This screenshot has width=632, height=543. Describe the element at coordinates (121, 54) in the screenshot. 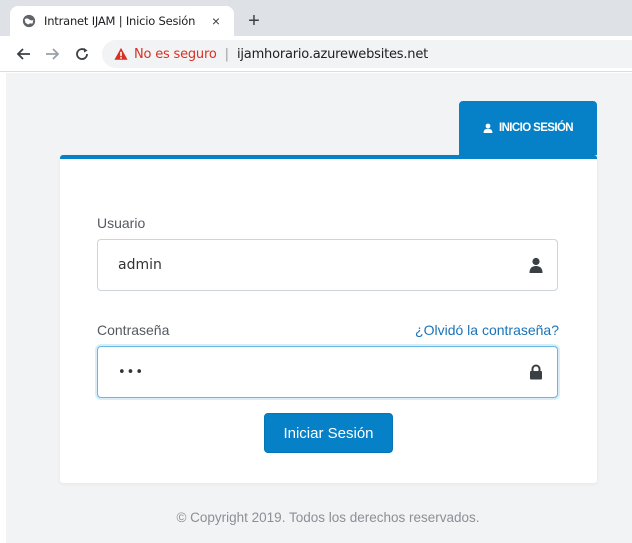

I see `warning-icon` at that location.